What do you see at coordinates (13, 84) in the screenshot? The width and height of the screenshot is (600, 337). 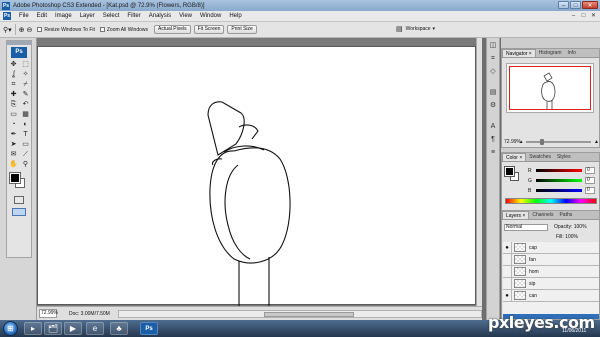 I see `crop-icon: ⌗` at bounding box center [13, 84].